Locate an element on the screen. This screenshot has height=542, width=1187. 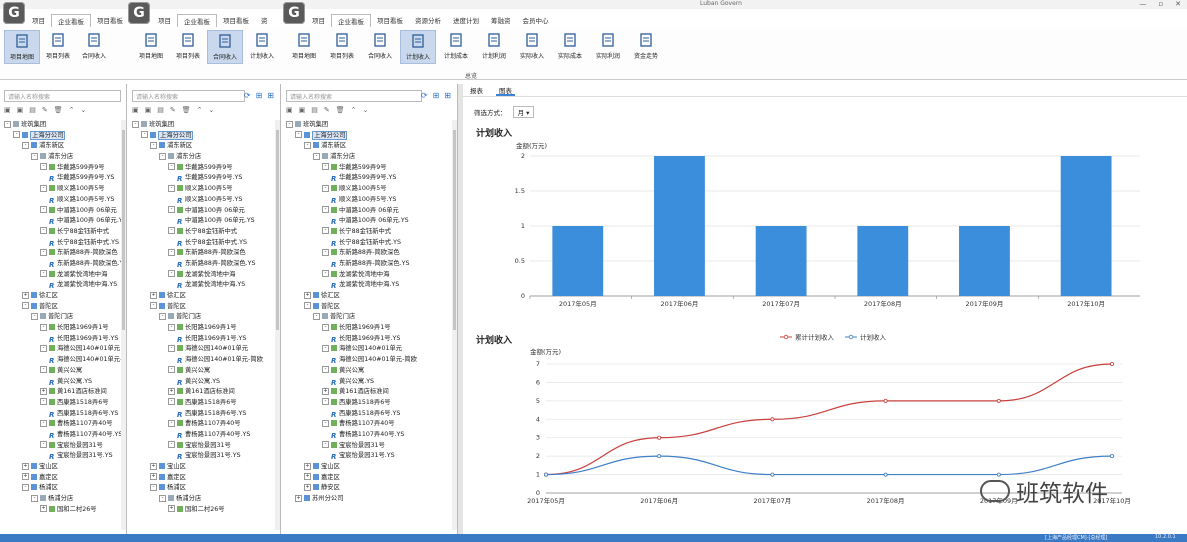
ribbon-button: 资金走势 is located at coordinates (646, 47).